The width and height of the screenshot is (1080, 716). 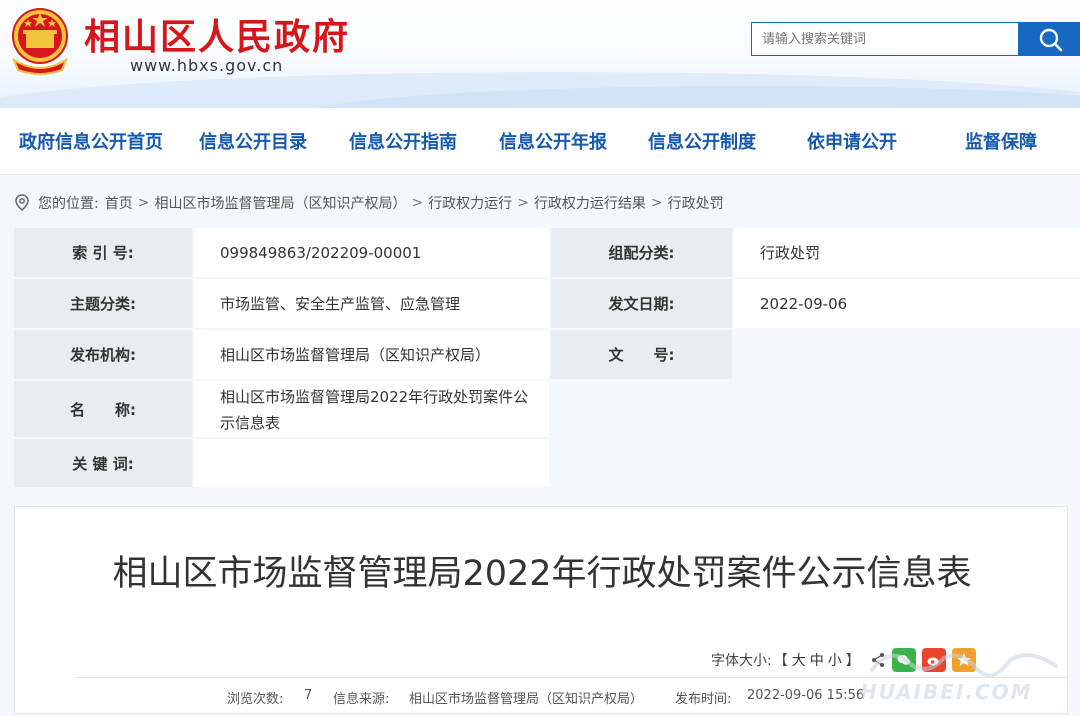 What do you see at coordinates (799, 660) in the screenshot?
I see `font-size-large: 大` at bounding box center [799, 660].